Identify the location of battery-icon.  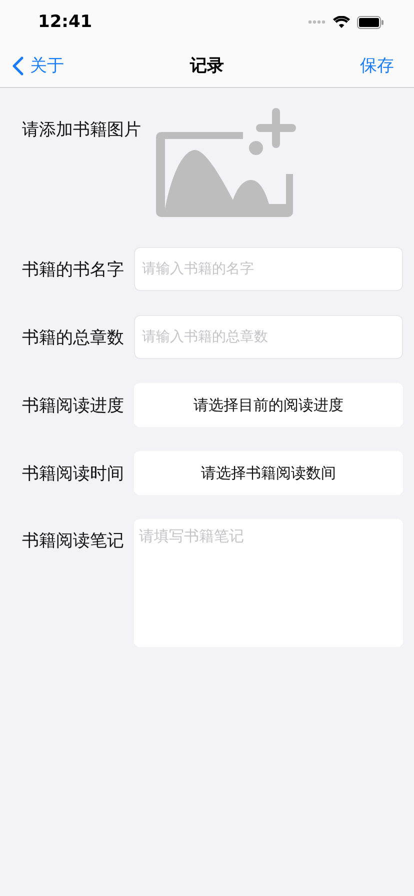
(370, 22).